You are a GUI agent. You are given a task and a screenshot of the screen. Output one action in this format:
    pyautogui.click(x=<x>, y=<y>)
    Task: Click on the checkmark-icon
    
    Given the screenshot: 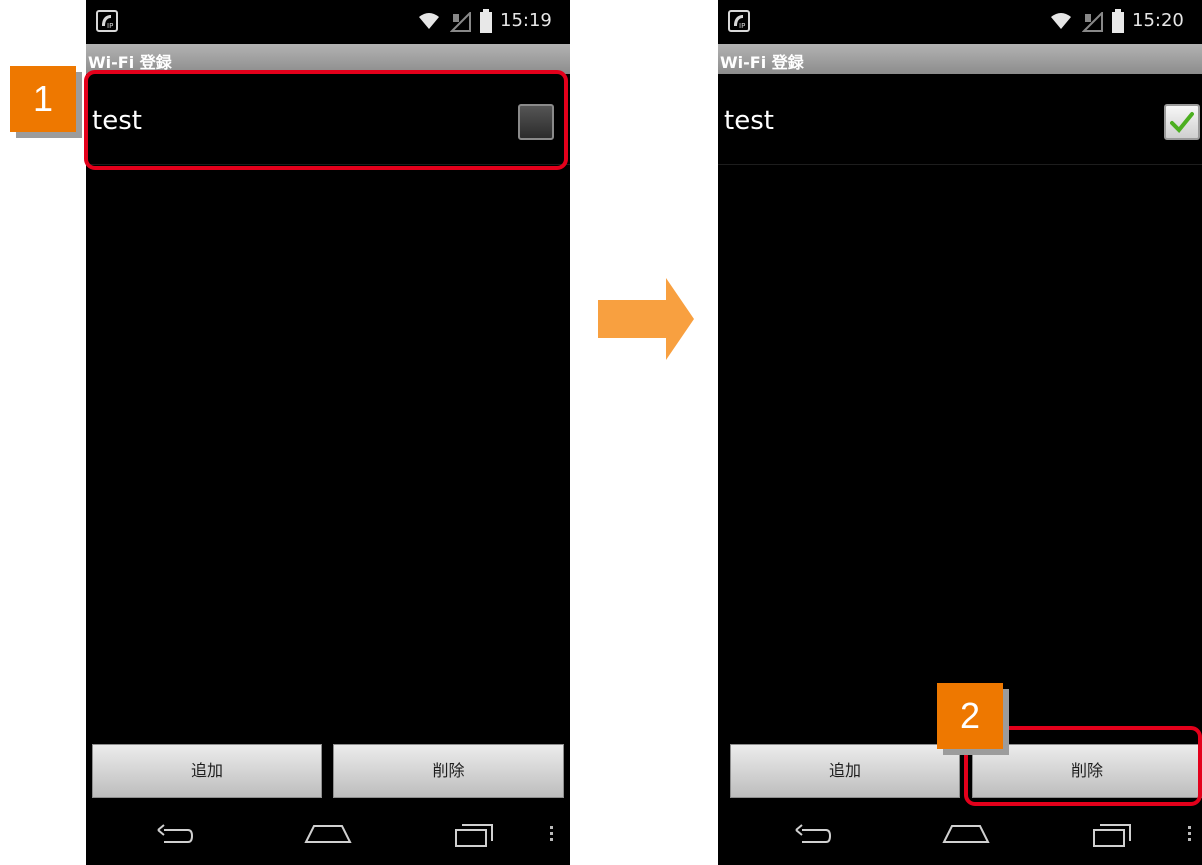 What is the action you would take?
    pyautogui.click(x=1182, y=122)
    